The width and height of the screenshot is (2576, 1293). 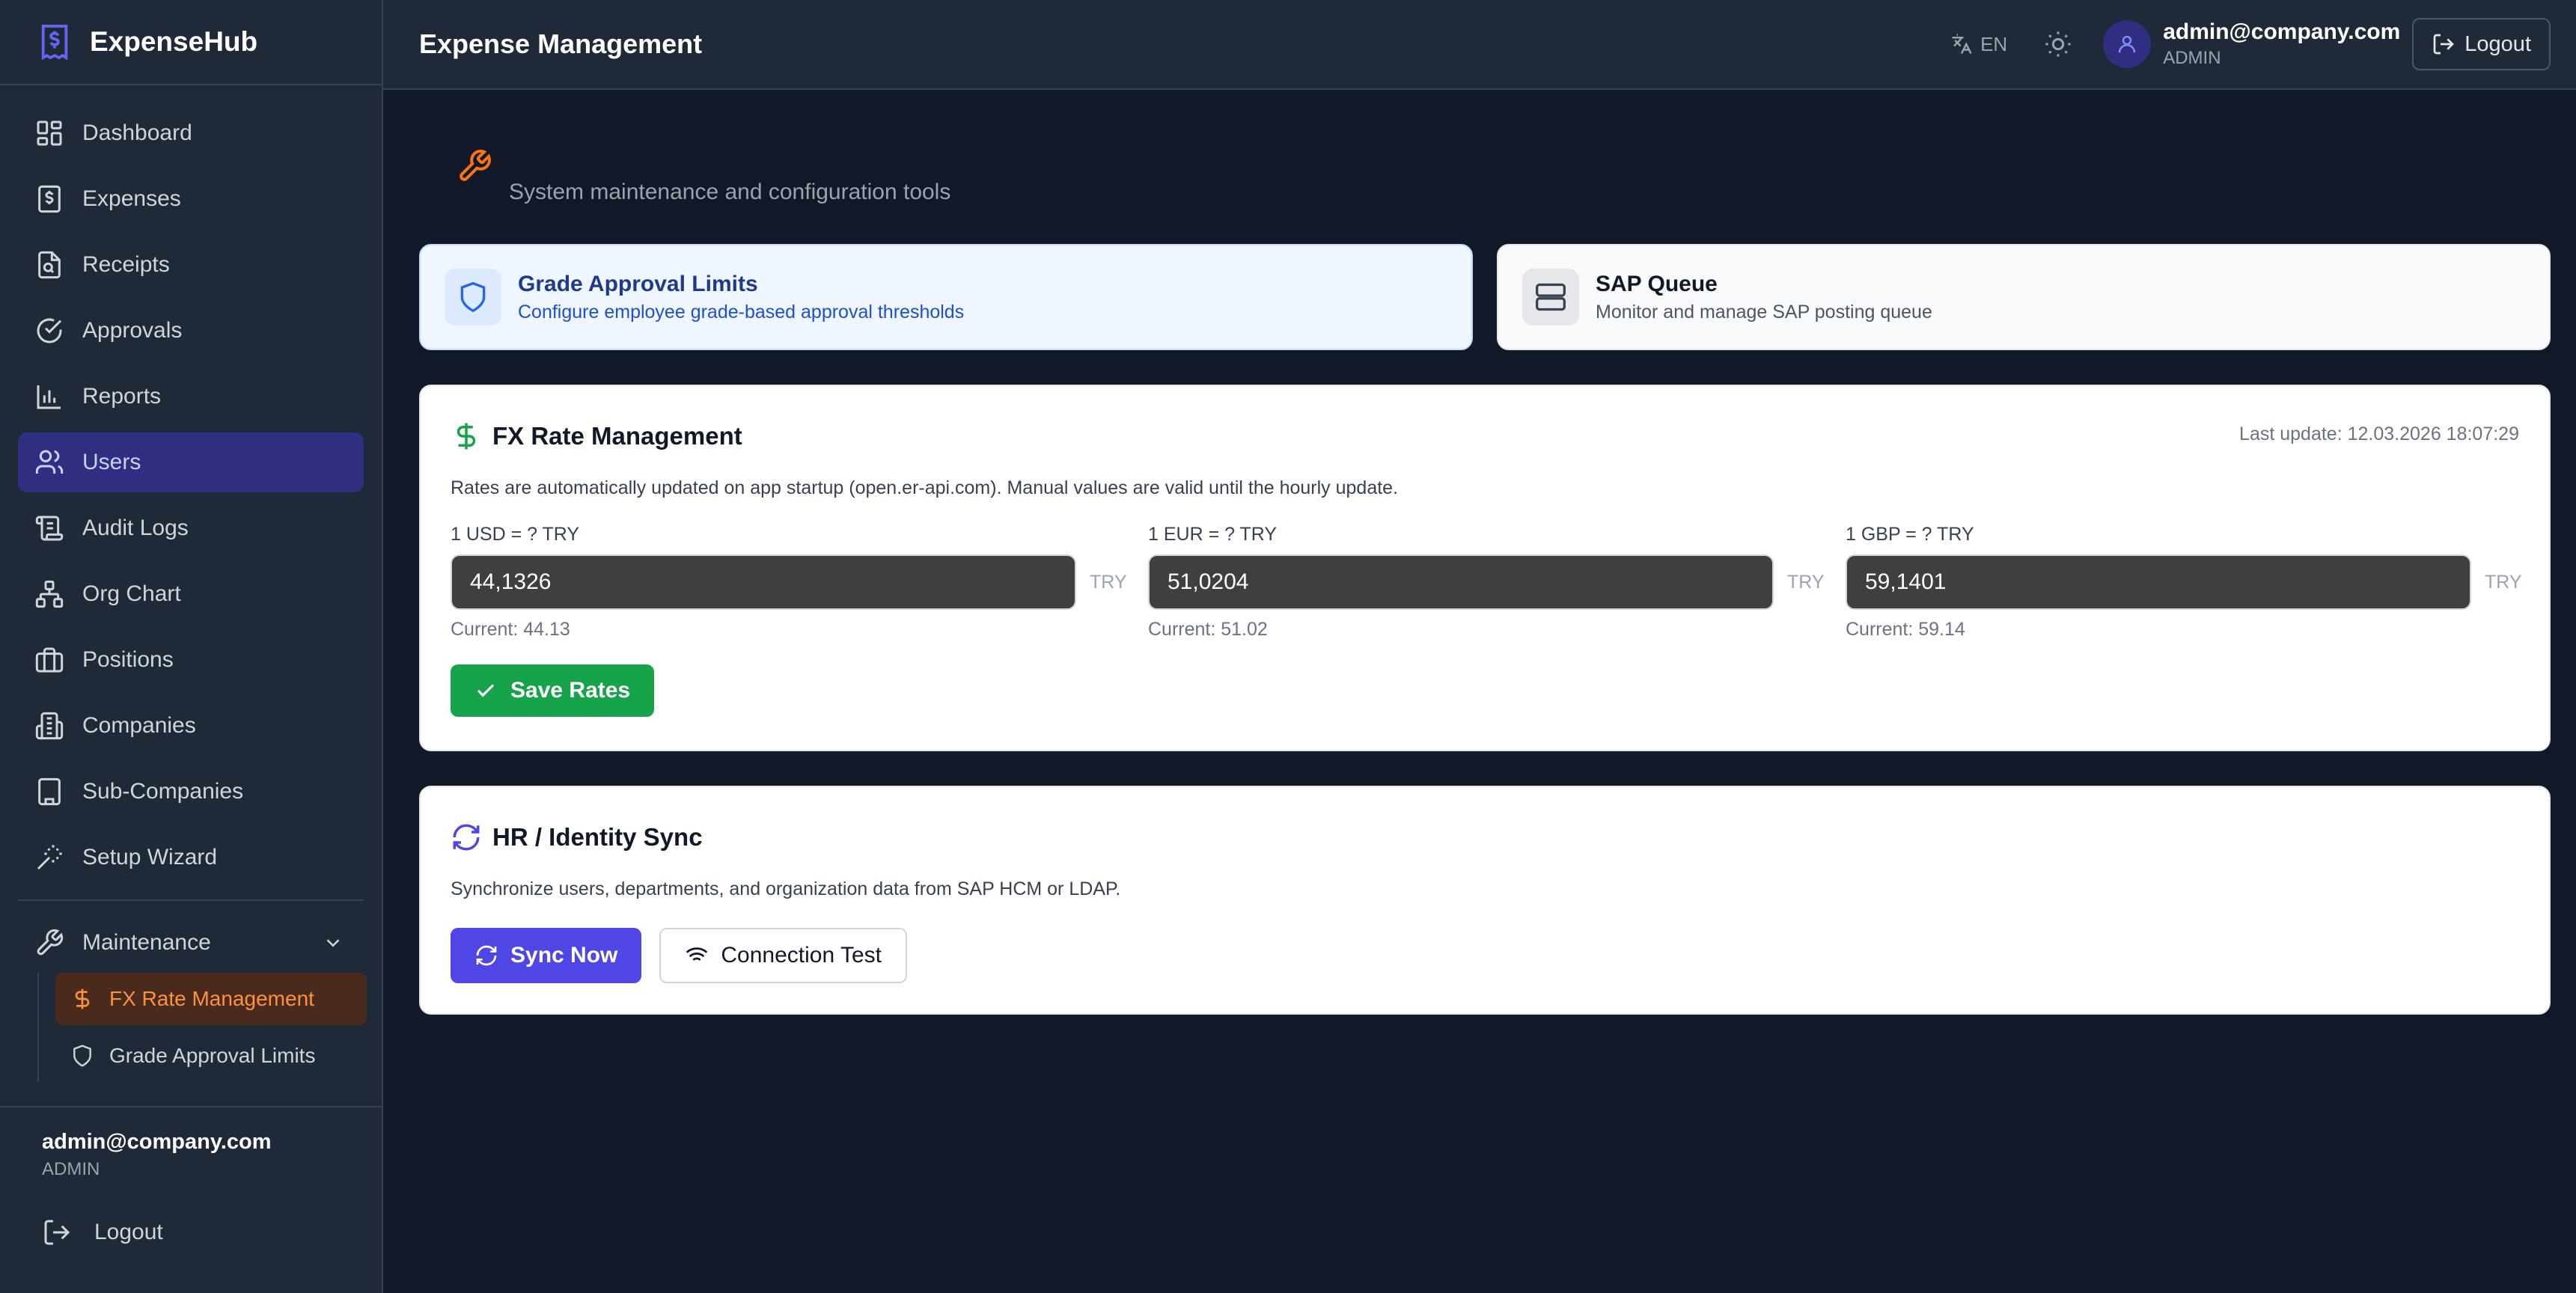 What do you see at coordinates (49, 660) in the screenshot?
I see `briefcase-icon` at bounding box center [49, 660].